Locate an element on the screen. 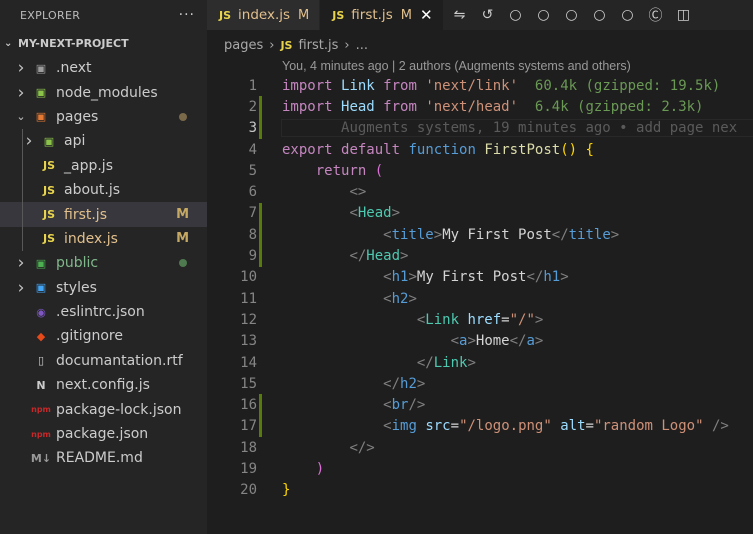 The image size is (753, 534). tree-item: npm package.json is located at coordinates (103, 434).